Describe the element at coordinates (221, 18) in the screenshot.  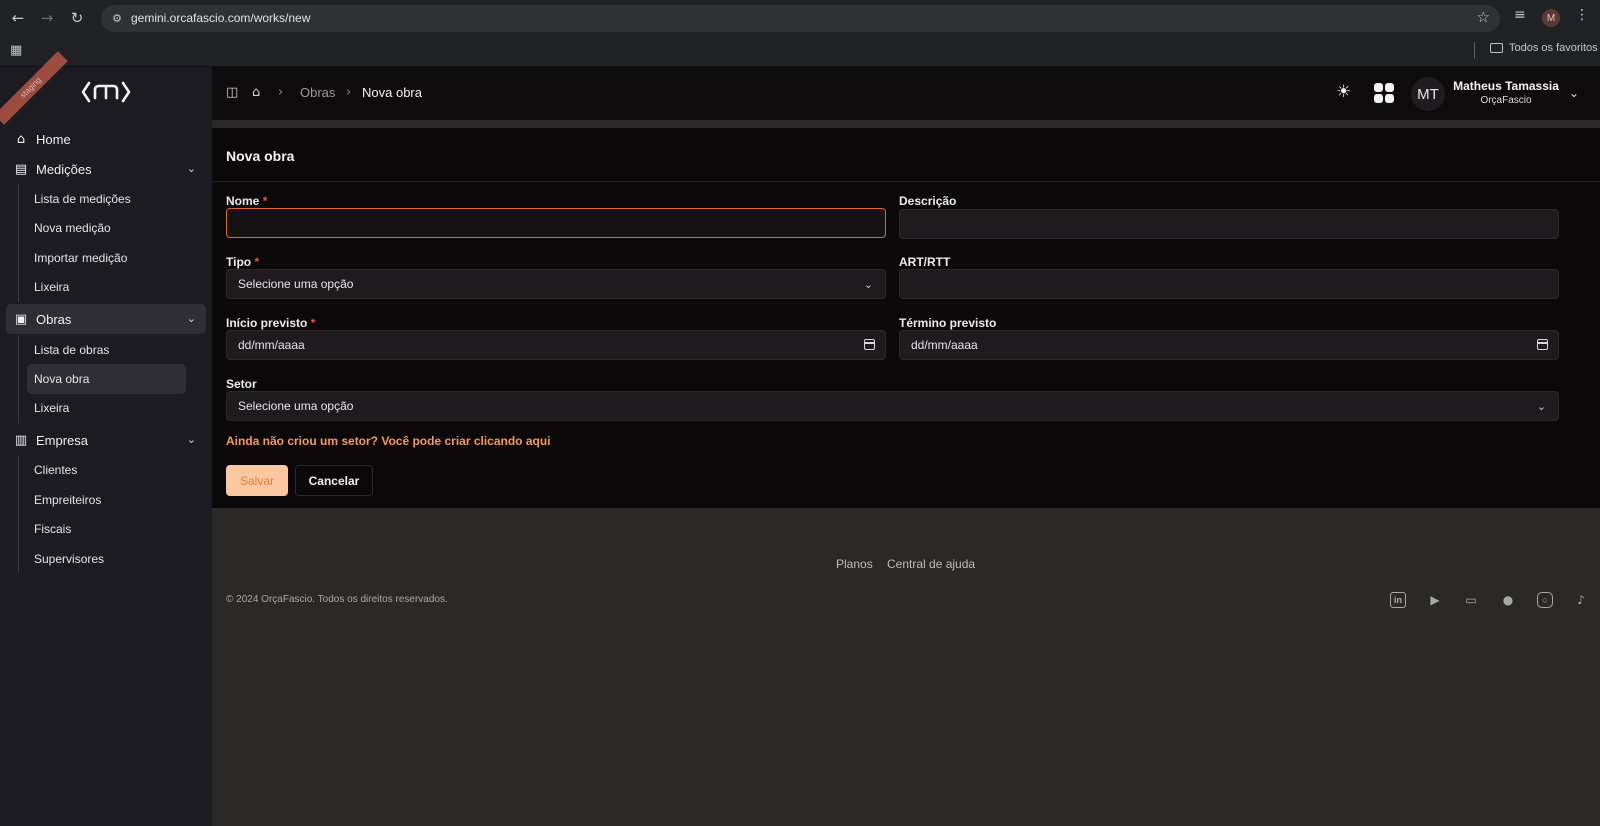
I see `url-text: gemini.orcafascio.com/works/new` at that location.